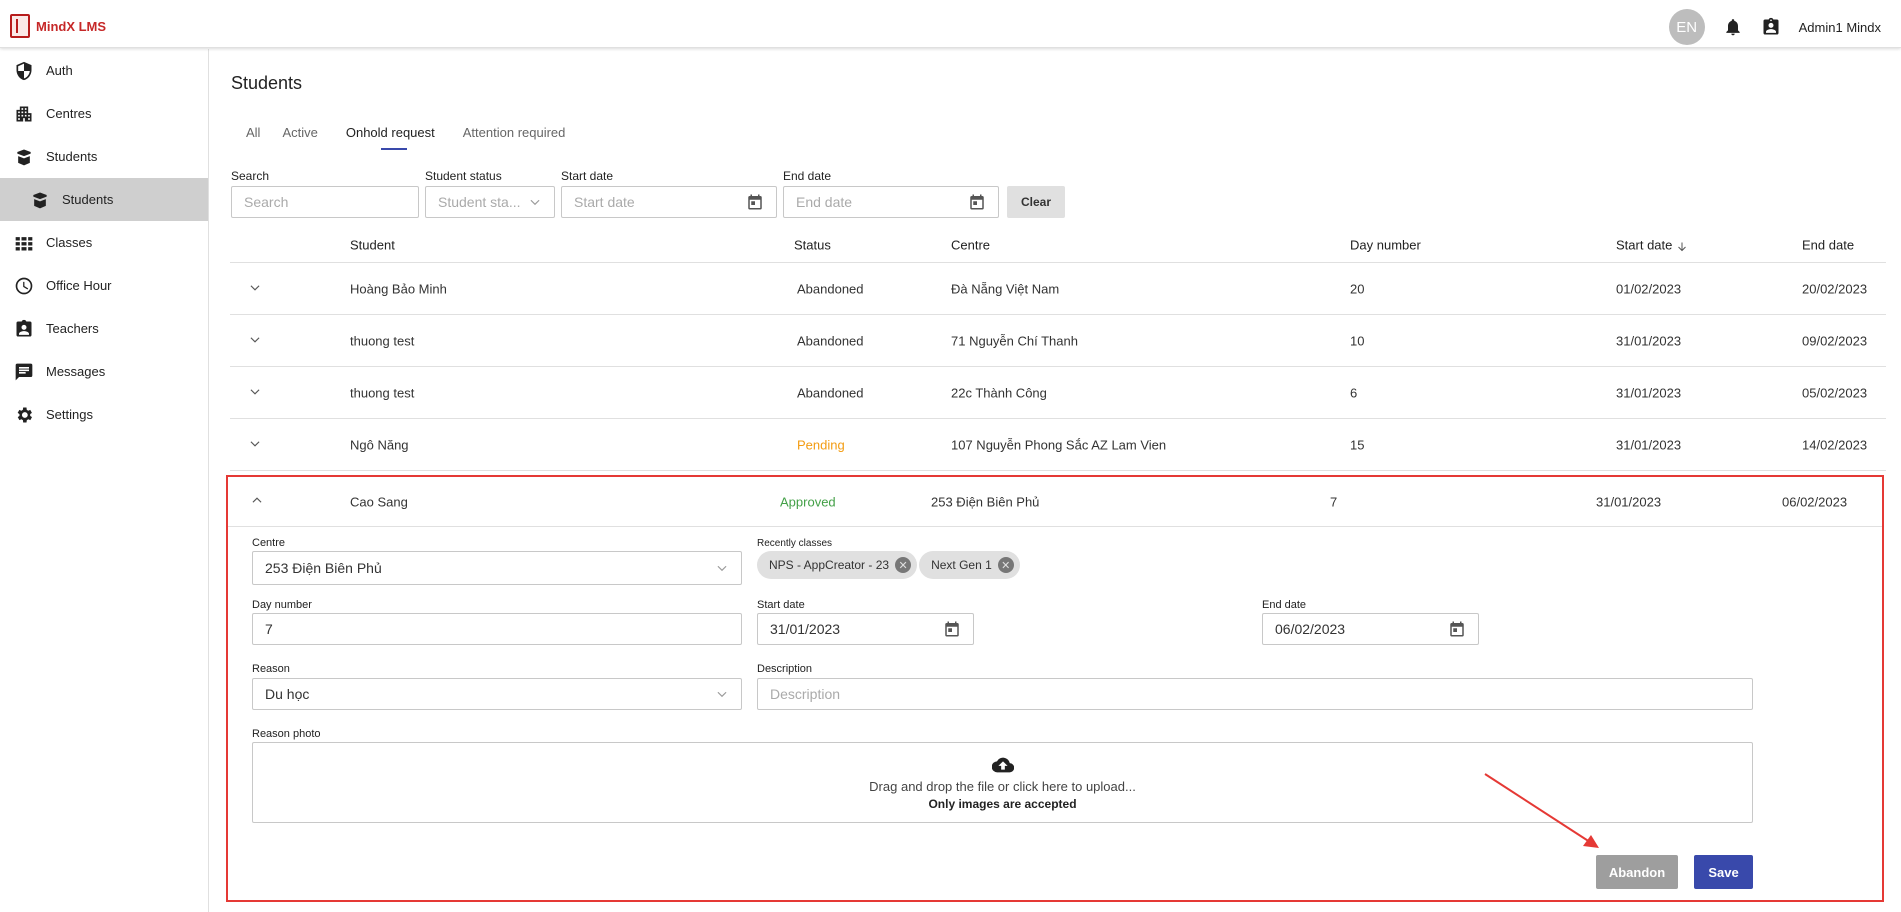 The image size is (1901, 912). I want to click on search-input: Search, so click(325, 202).